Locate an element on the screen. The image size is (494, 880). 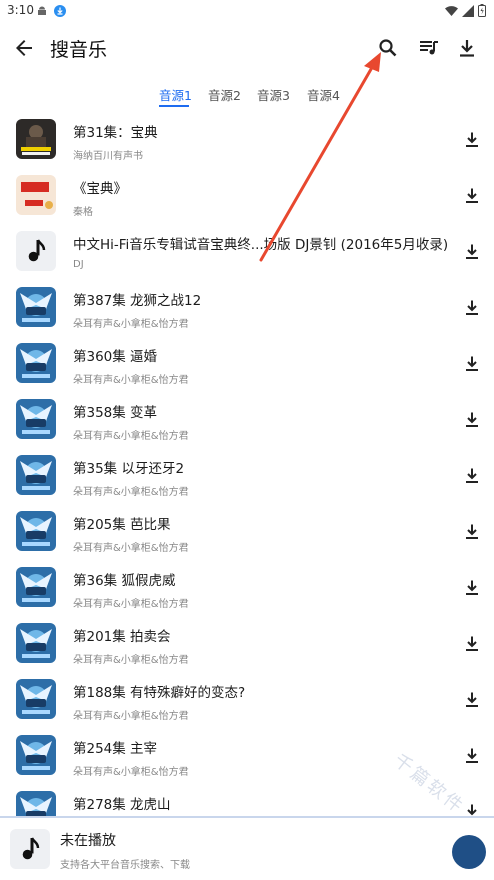
tab-source-2: 音源2 is located at coordinates (224, 94).